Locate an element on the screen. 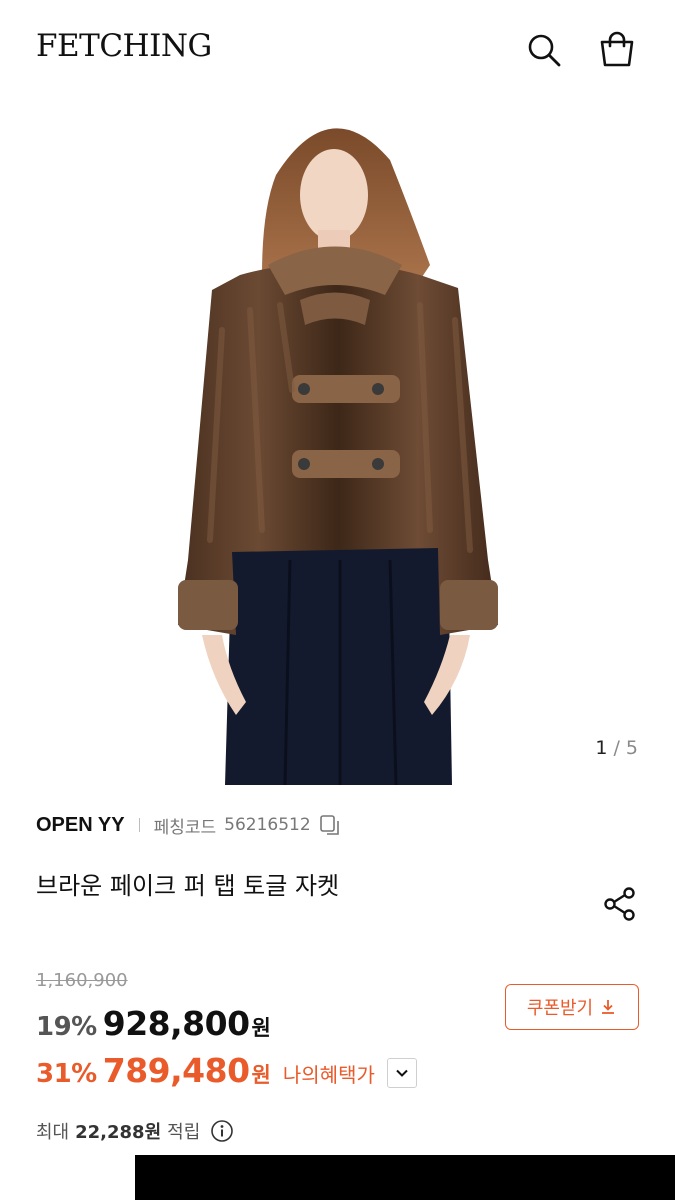  points-value: 22,288원 is located at coordinates (118, 1132).